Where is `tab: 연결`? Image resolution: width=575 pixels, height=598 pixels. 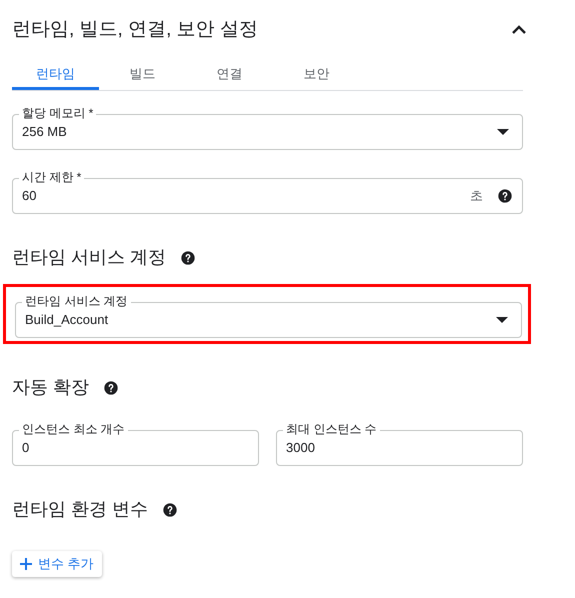 tab: 연결 is located at coordinates (229, 75).